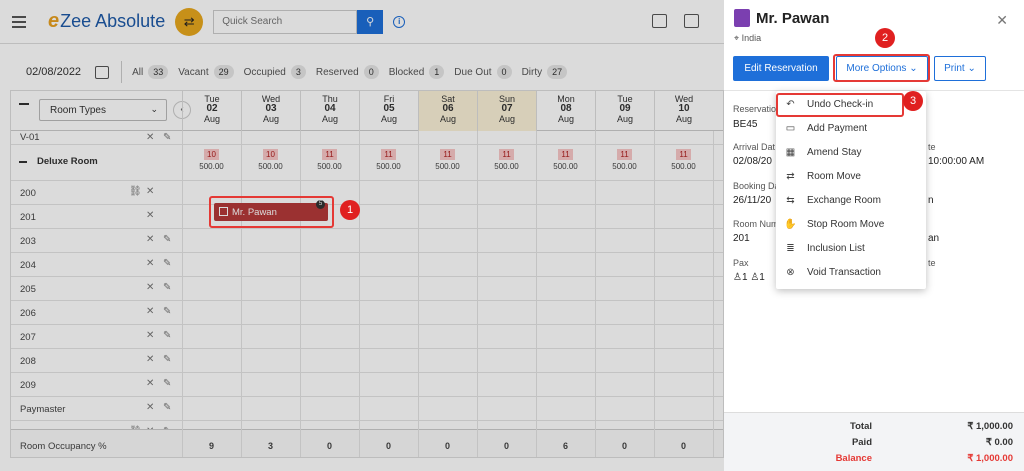 This screenshot has width=1024, height=471. What do you see at coordinates (737, 277) in the screenshot?
I see `adult-icon: ♙` at bounding box center [737, 277].